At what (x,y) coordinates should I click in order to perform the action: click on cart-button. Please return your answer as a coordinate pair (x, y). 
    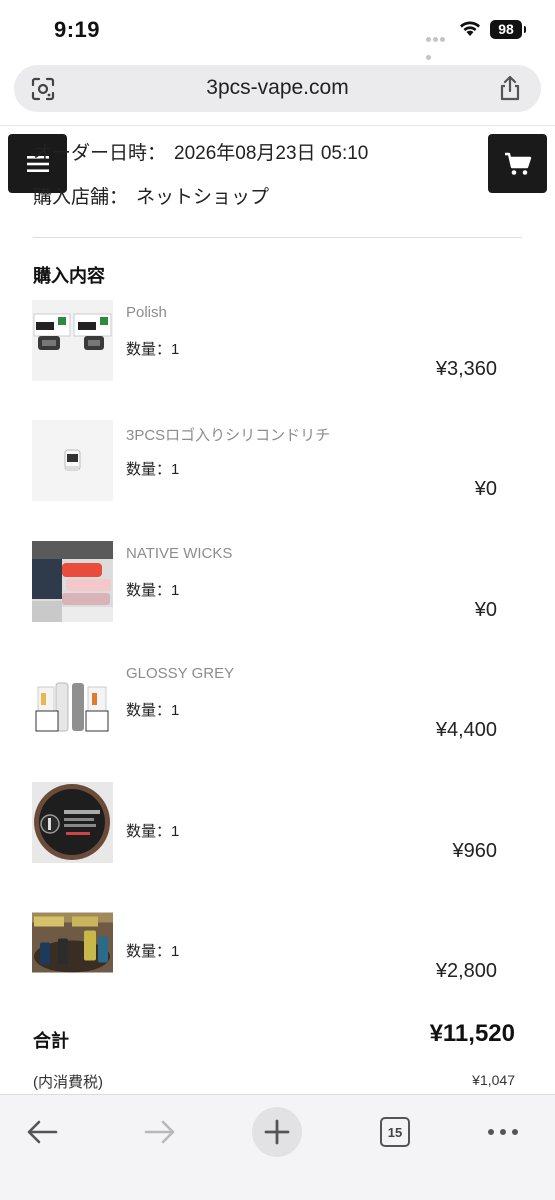
    Looking at the image, I should click on (517, 163).